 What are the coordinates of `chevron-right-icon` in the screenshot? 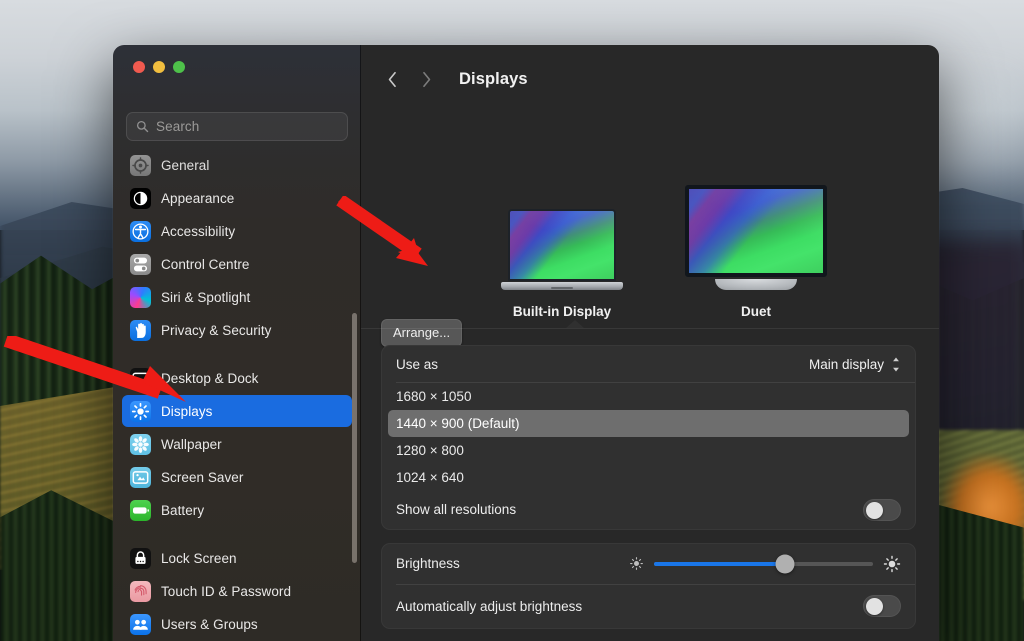 It's located at (426, 79).